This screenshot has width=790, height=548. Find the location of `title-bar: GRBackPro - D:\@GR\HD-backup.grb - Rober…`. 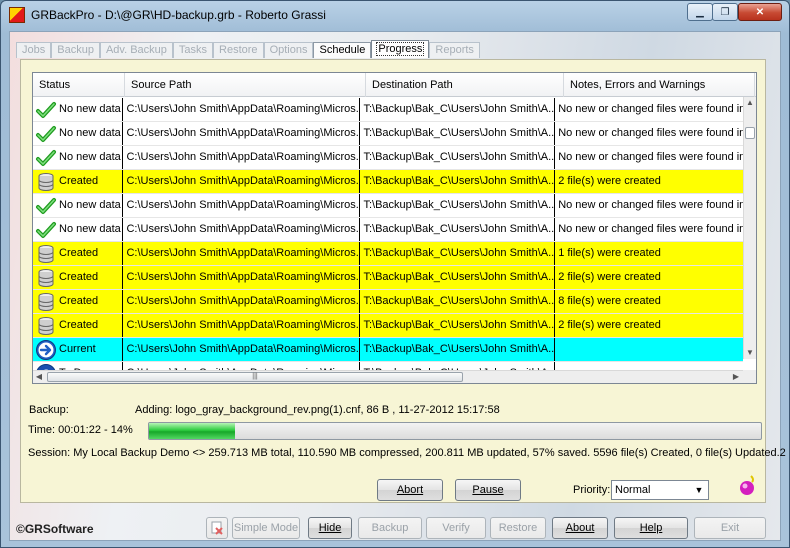

title-bar: GRBackPro - D:\@GR\HD-backup.grb - Rober… is located at coordinates (395, 15).